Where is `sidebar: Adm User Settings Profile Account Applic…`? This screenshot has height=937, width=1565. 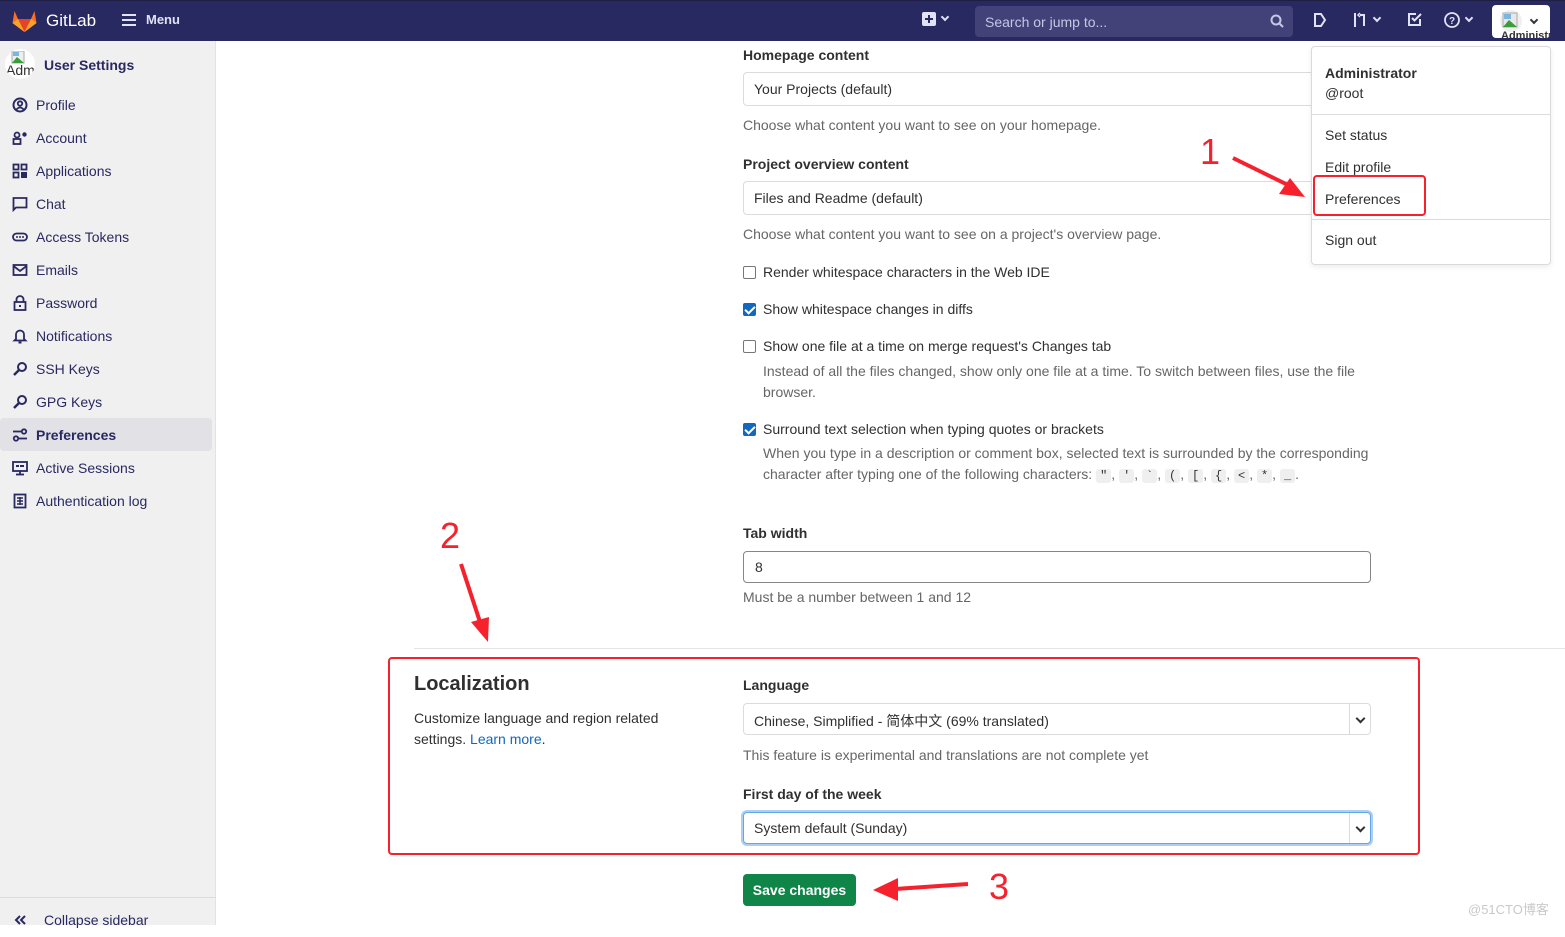
sidebar: Adm User Settings Profile Account Applic… is located at coordinates (108, 484).